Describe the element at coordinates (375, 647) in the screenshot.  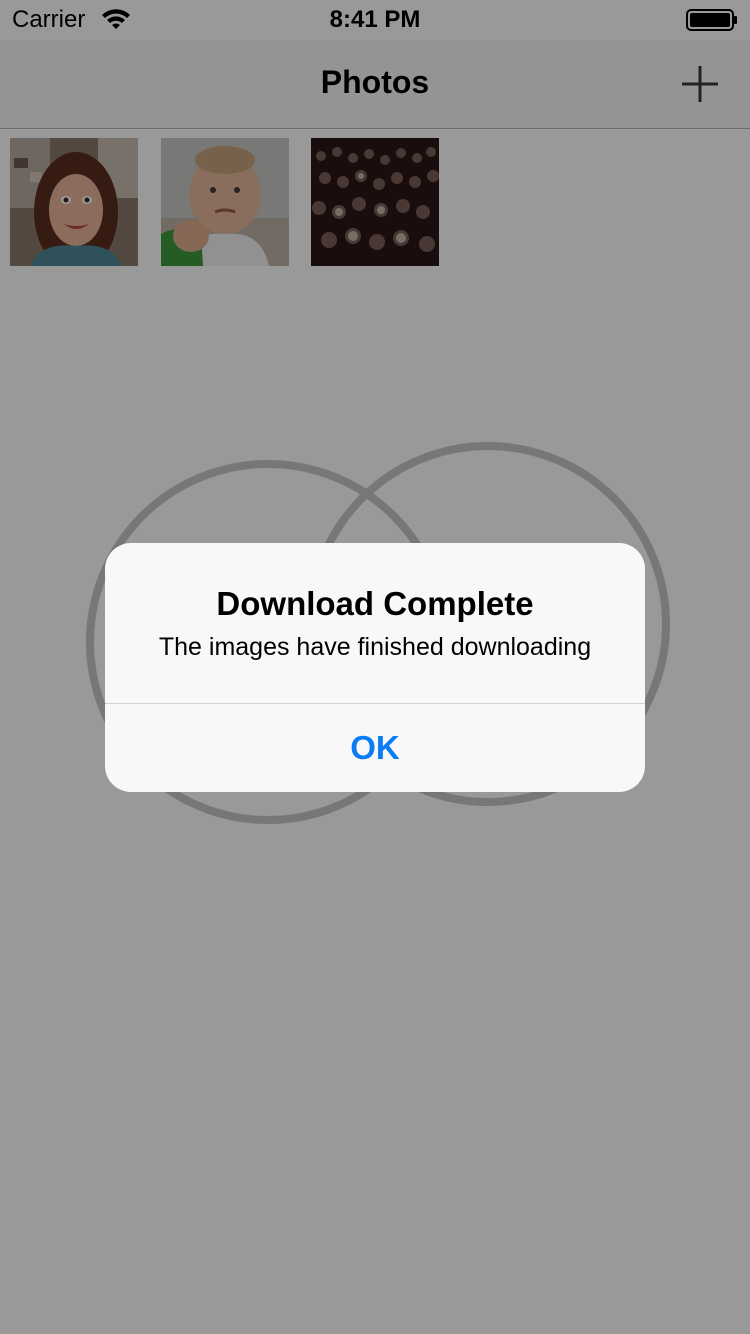
I see `alert-message: The images have finished downloading` at that location.